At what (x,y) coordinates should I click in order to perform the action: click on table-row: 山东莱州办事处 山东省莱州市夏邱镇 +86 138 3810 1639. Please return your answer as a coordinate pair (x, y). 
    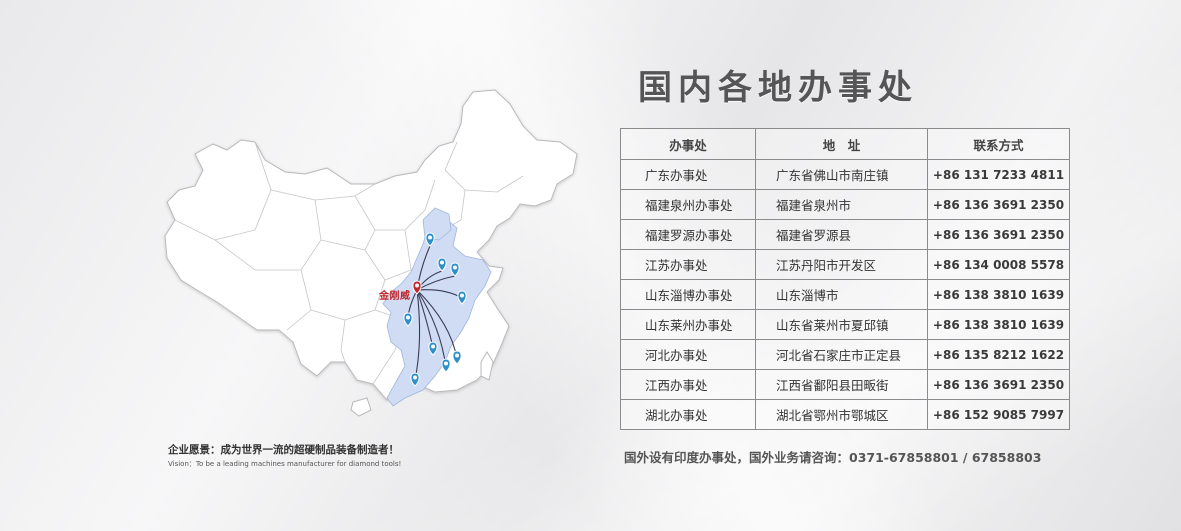
    Looking at the image, I should click on (845, 324).